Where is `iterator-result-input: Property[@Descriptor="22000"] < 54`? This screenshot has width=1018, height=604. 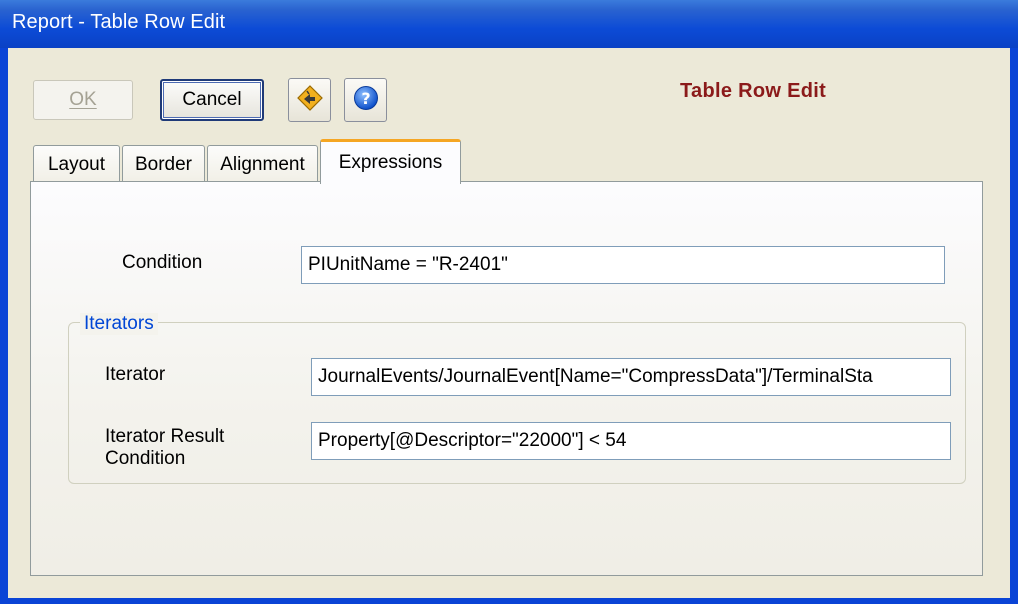 iterator-result-input: Property[@Descriptor="22000"] < 54 is located at coordinates (631, 441).